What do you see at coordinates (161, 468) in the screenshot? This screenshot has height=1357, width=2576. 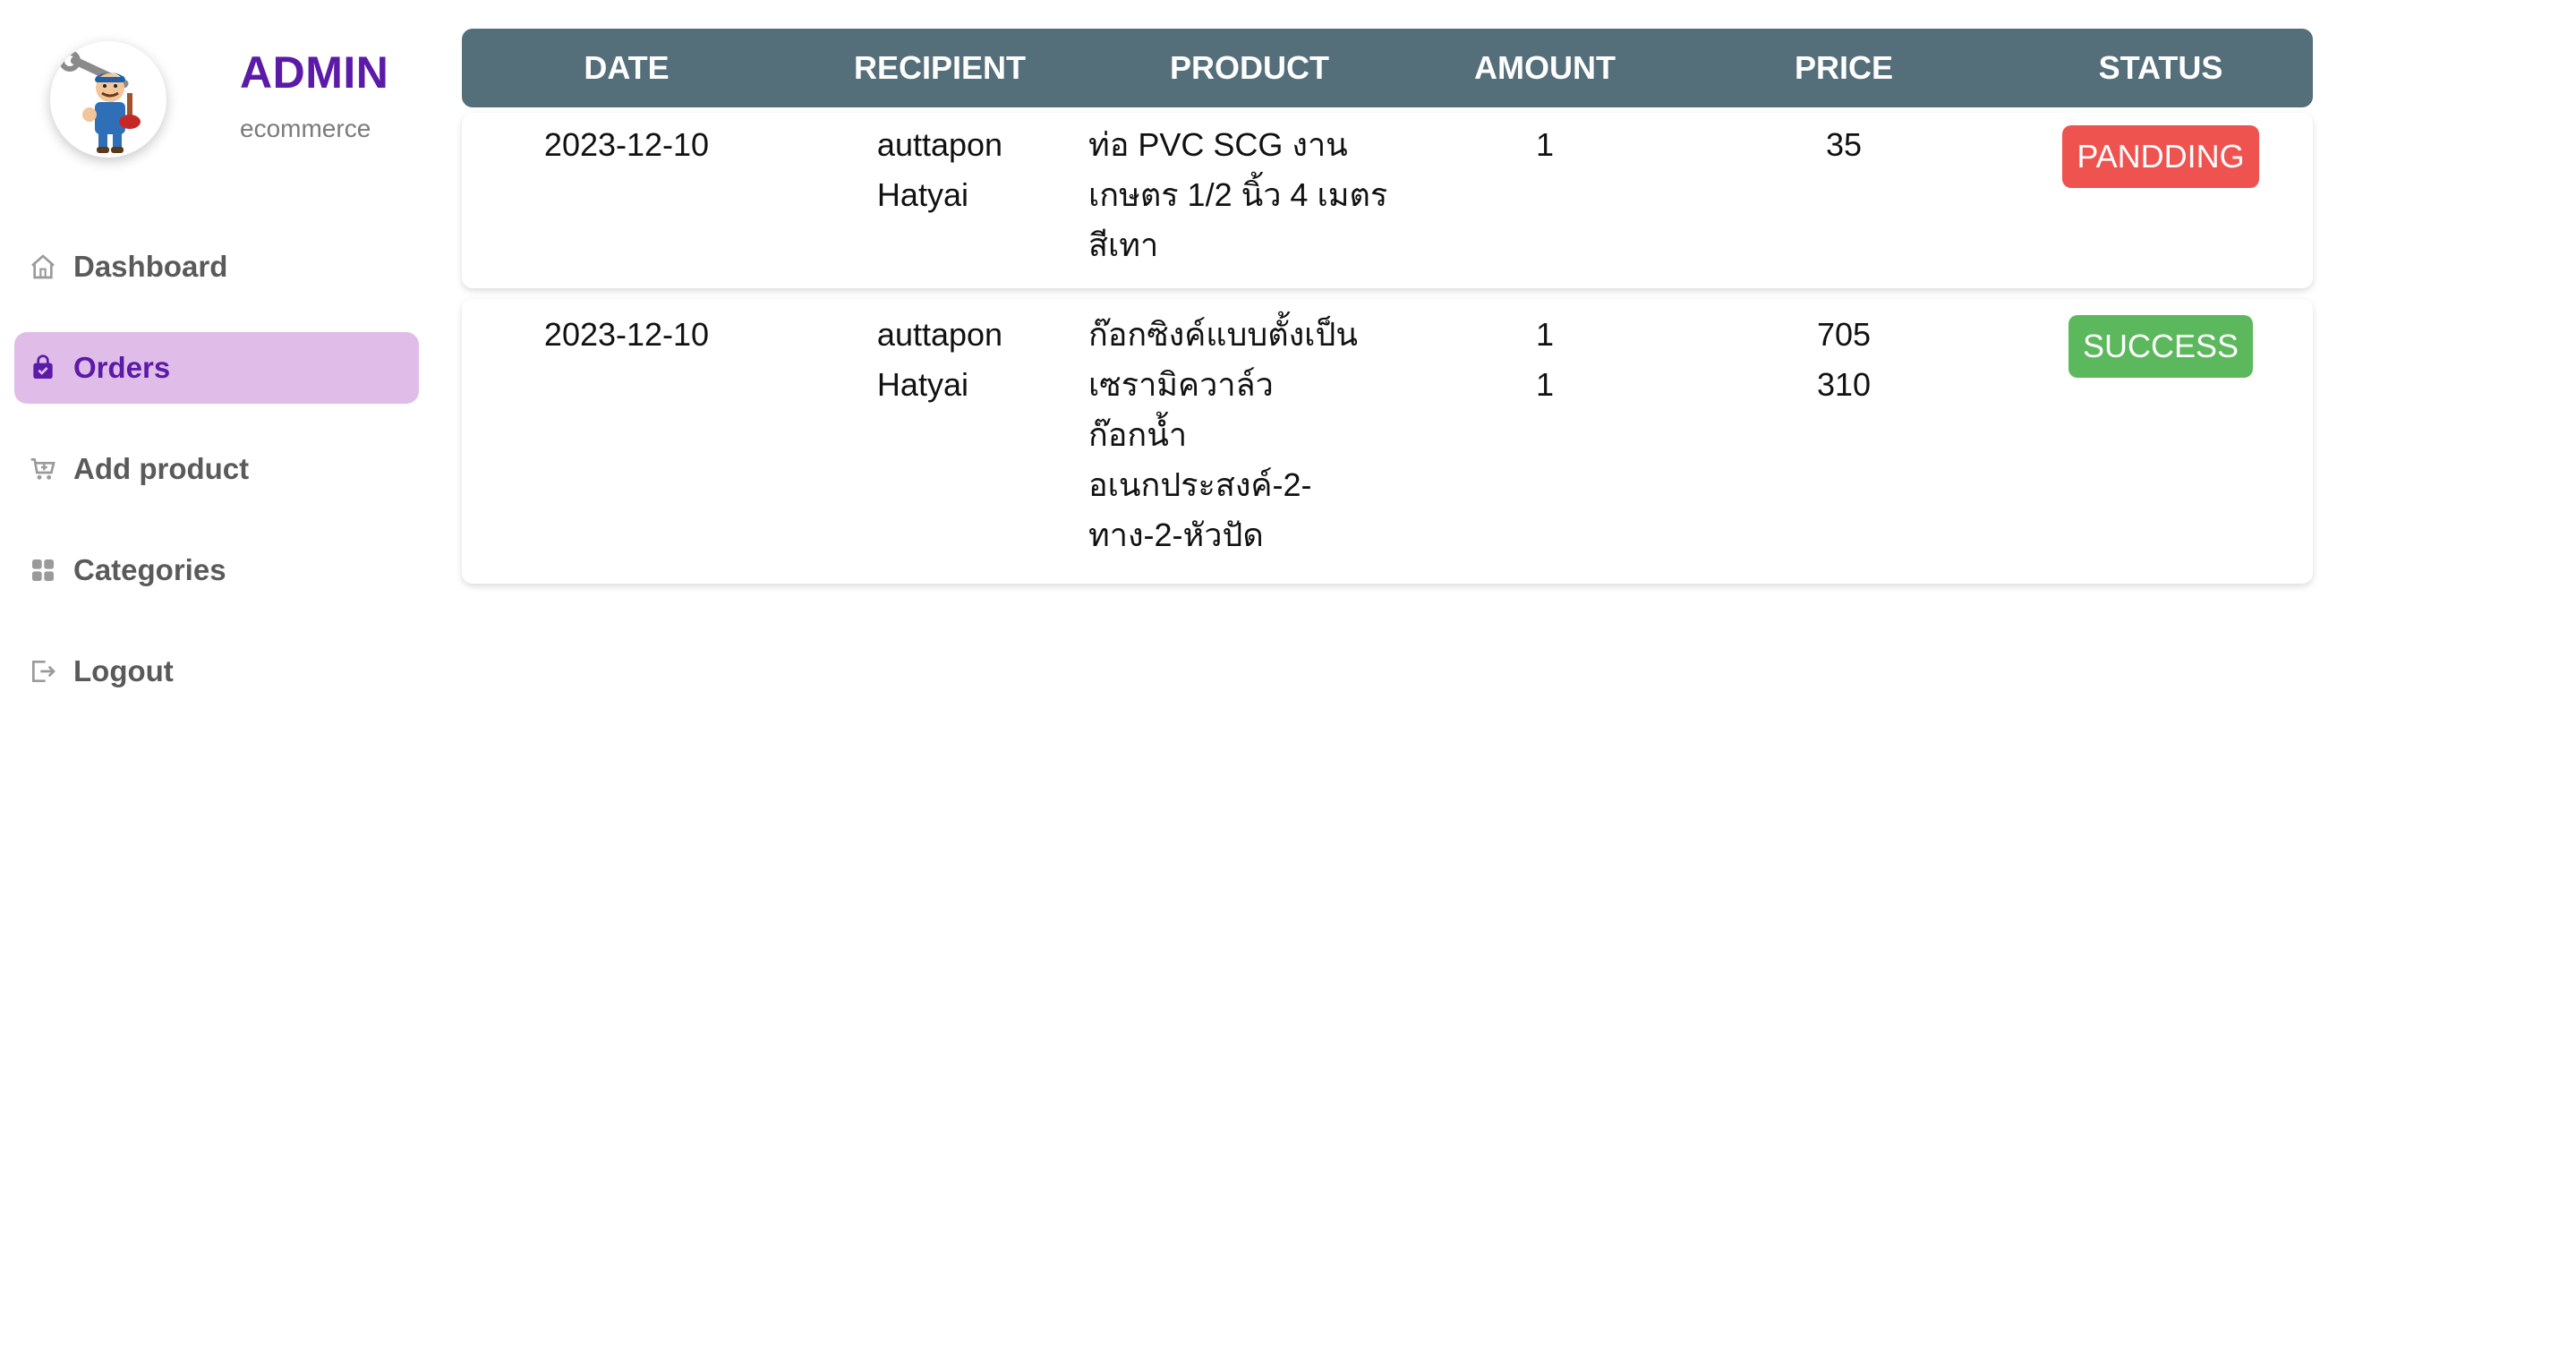 I see `sidebar-item-label: Add product` at bounding box center [161, 468].